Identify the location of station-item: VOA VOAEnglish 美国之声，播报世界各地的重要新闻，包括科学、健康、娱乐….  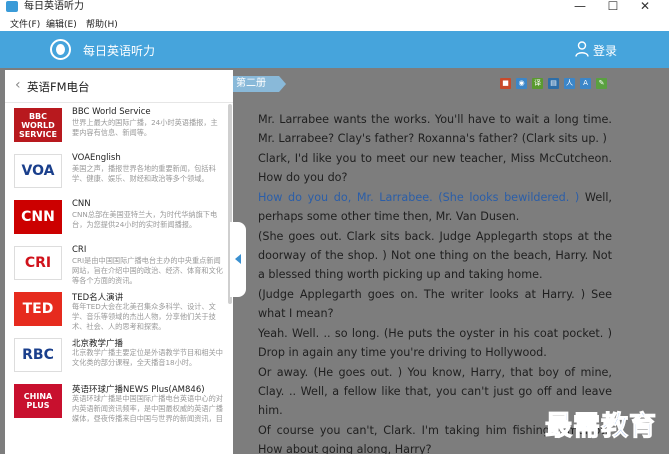
(116, 173).